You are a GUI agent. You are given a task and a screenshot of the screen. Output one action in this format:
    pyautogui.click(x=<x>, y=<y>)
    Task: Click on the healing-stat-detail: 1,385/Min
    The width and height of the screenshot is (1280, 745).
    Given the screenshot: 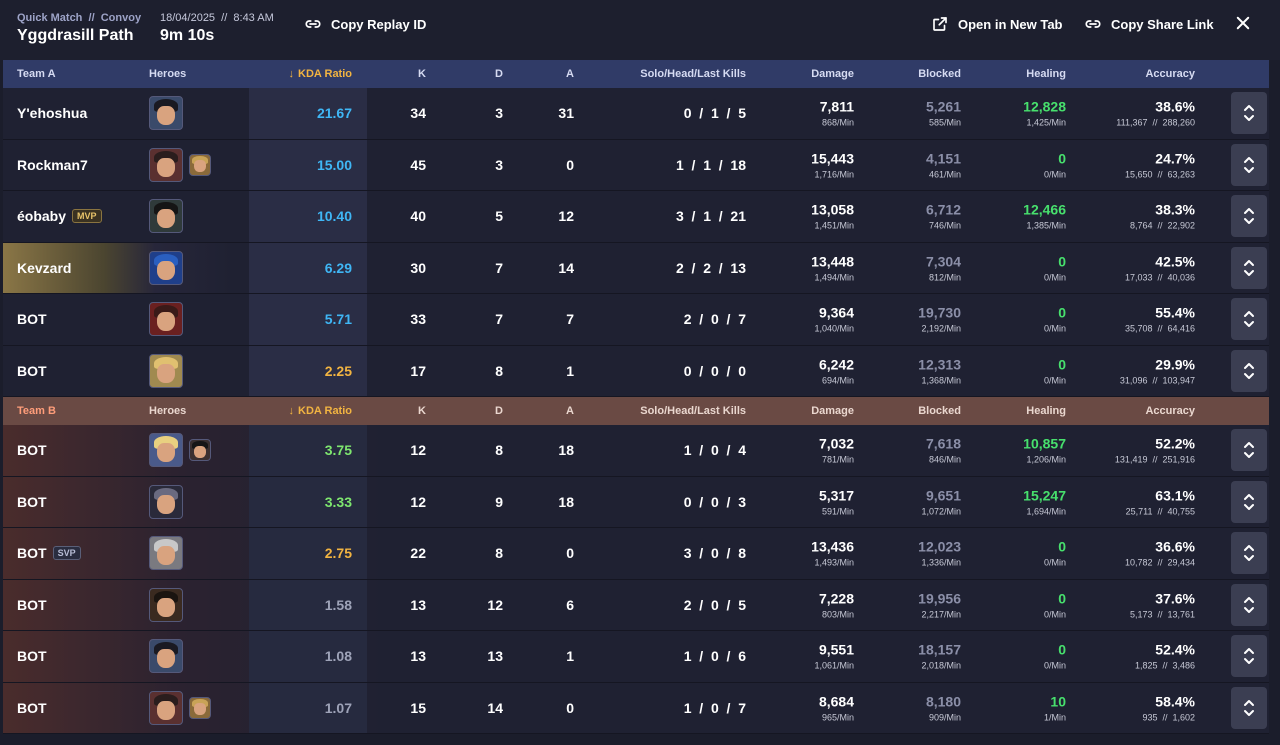 What is the action you would take?
    pyautogui.click(x=1046, y=225)
    